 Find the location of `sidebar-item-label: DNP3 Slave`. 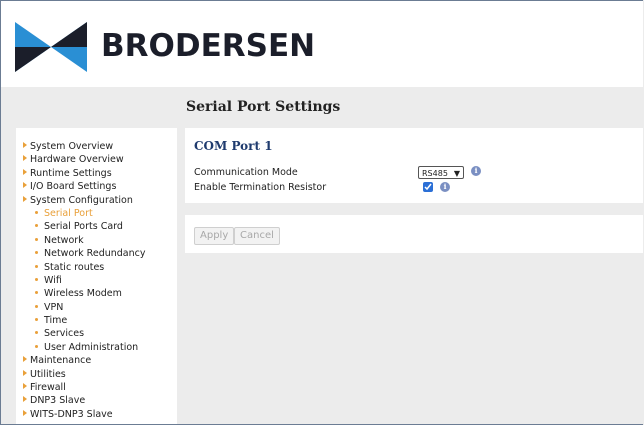

sidebar-item-label: DNP3 Slave is located at coordinates (58, 401).